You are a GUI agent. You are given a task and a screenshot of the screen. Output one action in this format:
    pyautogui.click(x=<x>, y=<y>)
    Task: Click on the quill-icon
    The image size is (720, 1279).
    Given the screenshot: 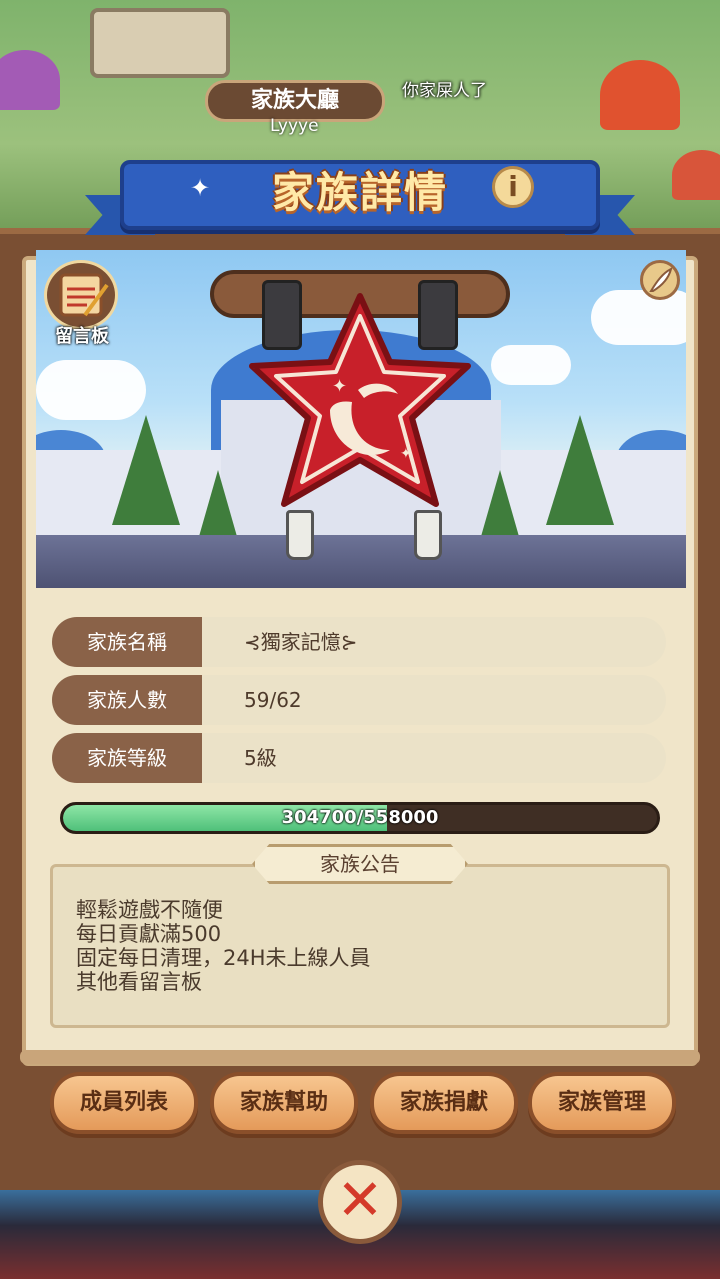 What is the action you would take?
    pyautogui.click(x=661, y=279)
    